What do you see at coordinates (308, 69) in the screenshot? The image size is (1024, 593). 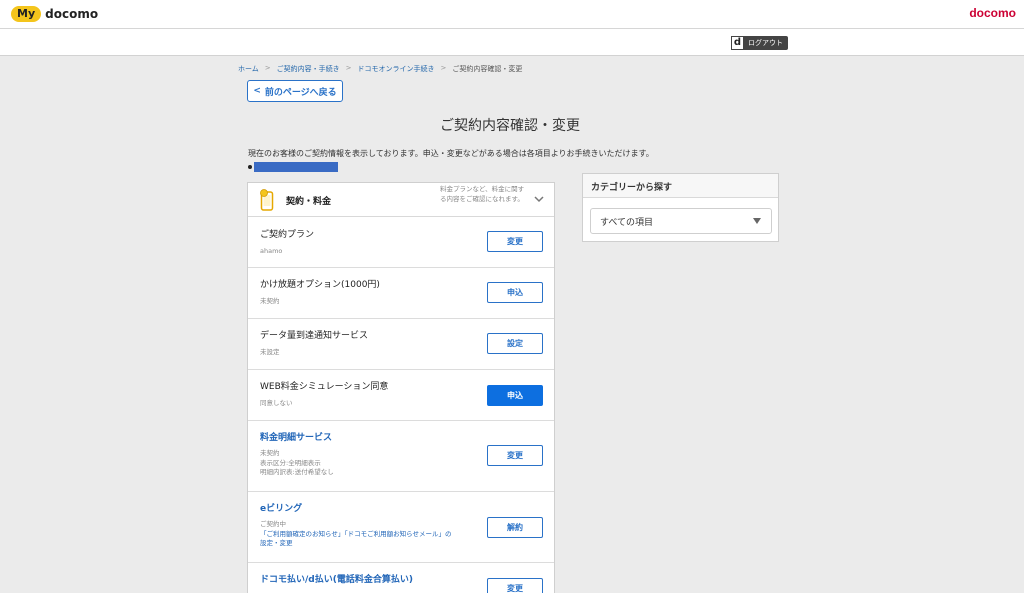 I see `breadcrumb-contract: ご契約内容・手続き` at bounding box center [308, 69].